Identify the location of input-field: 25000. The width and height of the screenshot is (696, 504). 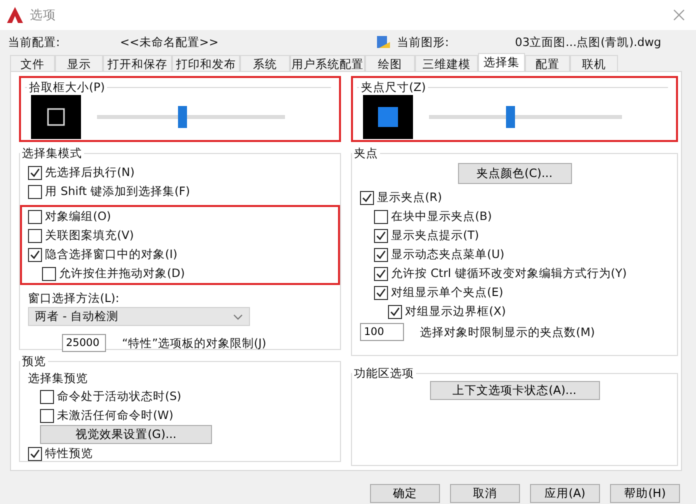
(84, 343).